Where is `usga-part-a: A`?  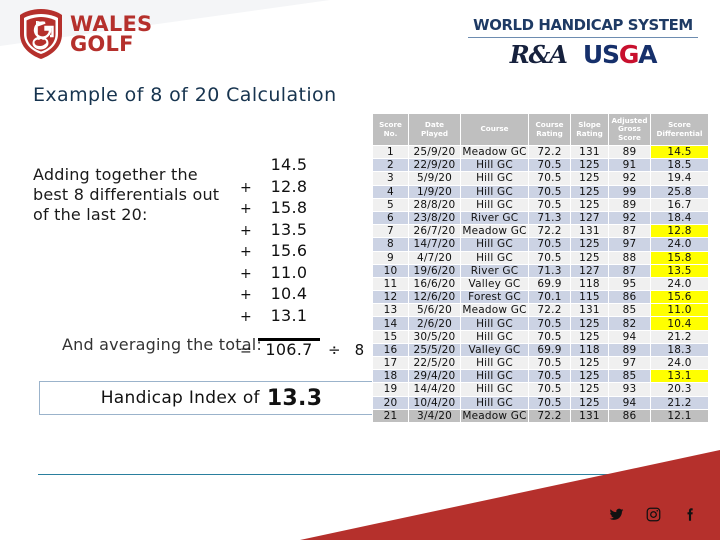 usga-part-a: A is located at coordinates (647, 54).